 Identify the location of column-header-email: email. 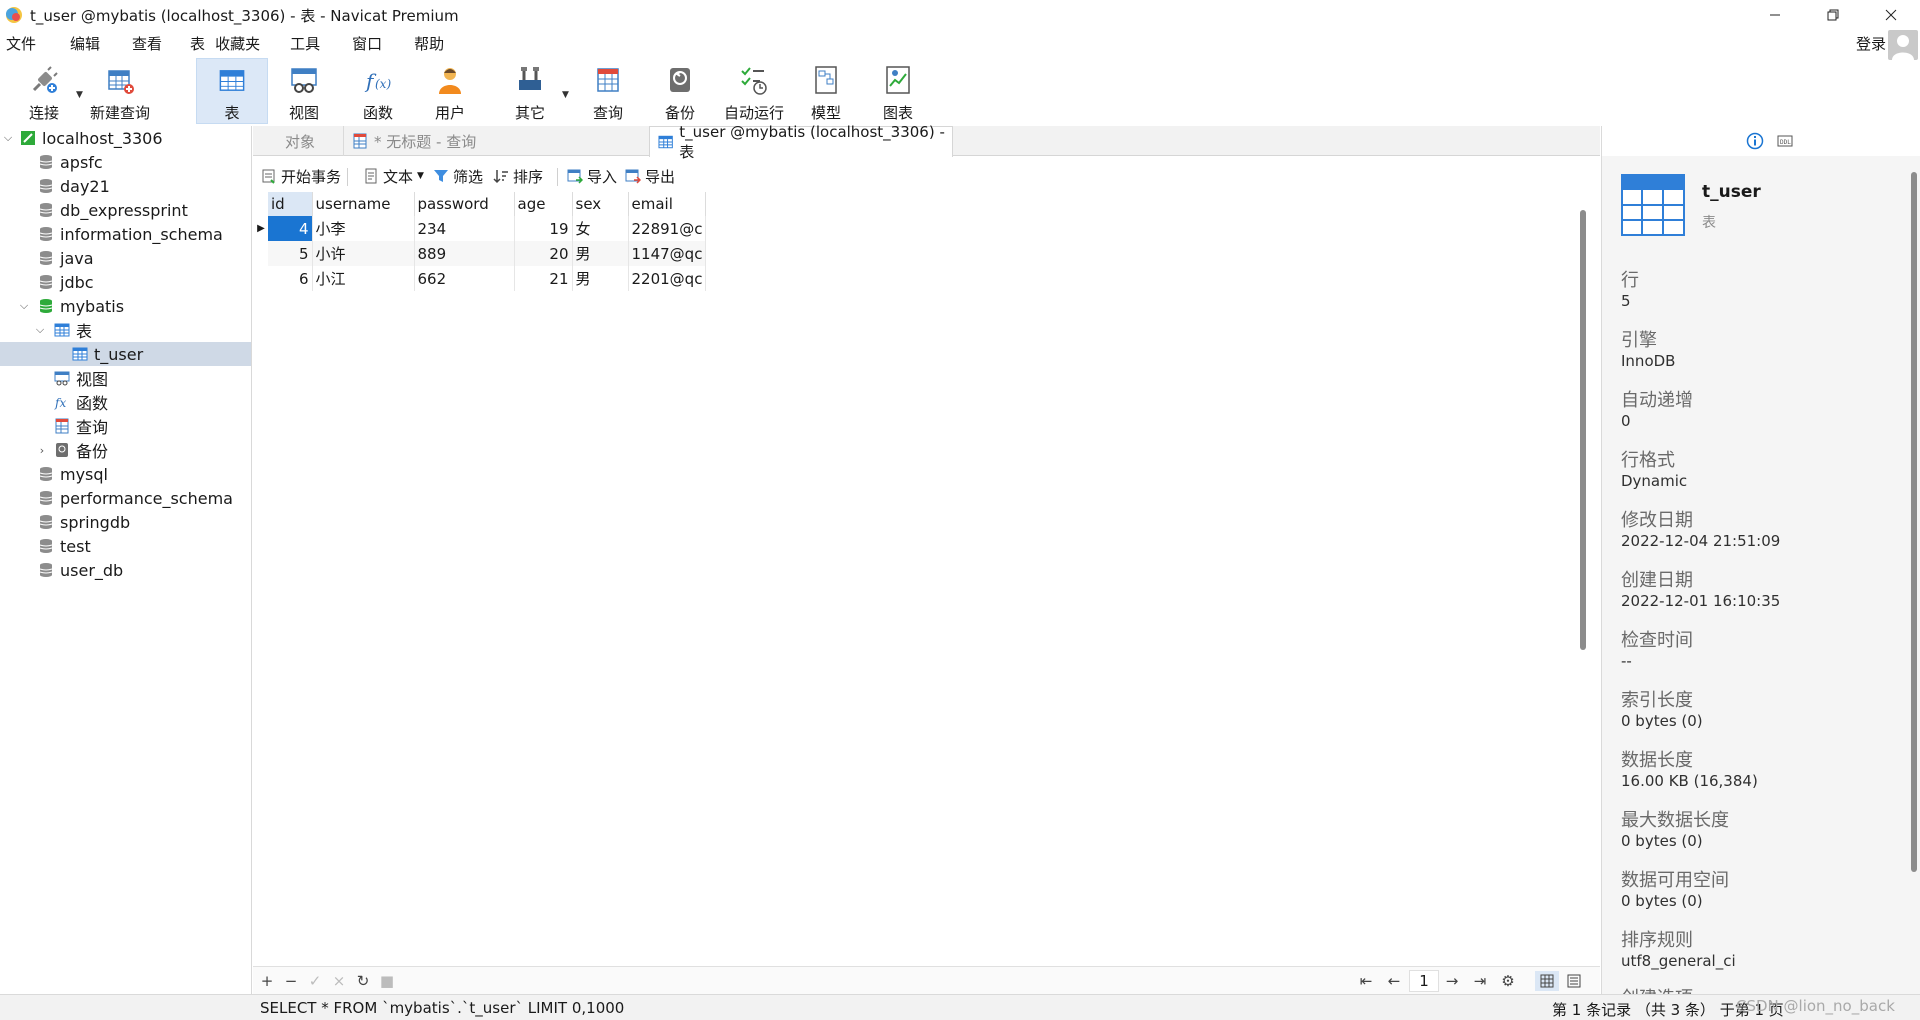
(667, 204).